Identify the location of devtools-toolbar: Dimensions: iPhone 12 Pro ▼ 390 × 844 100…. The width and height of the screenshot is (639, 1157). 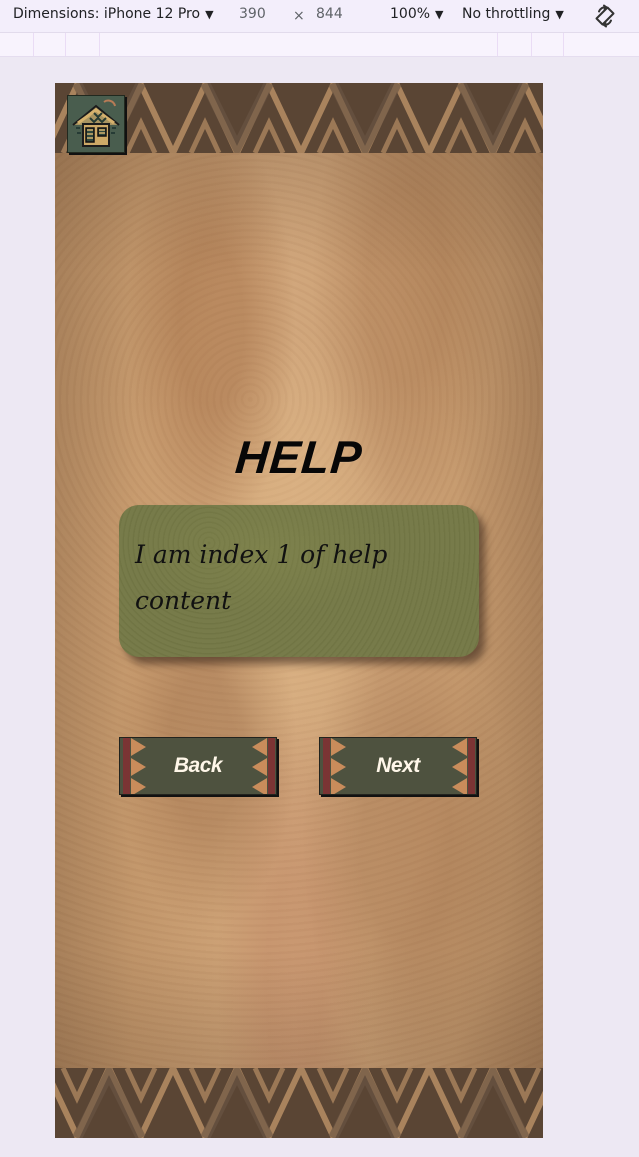
(319, 16).